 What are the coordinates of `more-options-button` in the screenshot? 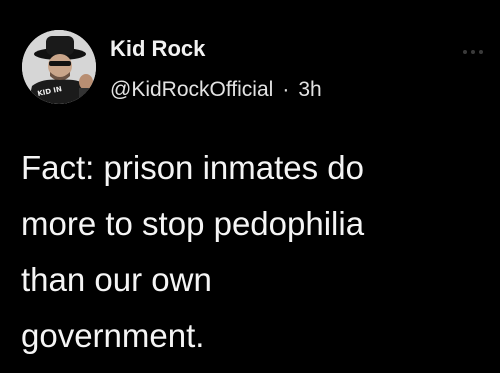 It's located at (473, 49).